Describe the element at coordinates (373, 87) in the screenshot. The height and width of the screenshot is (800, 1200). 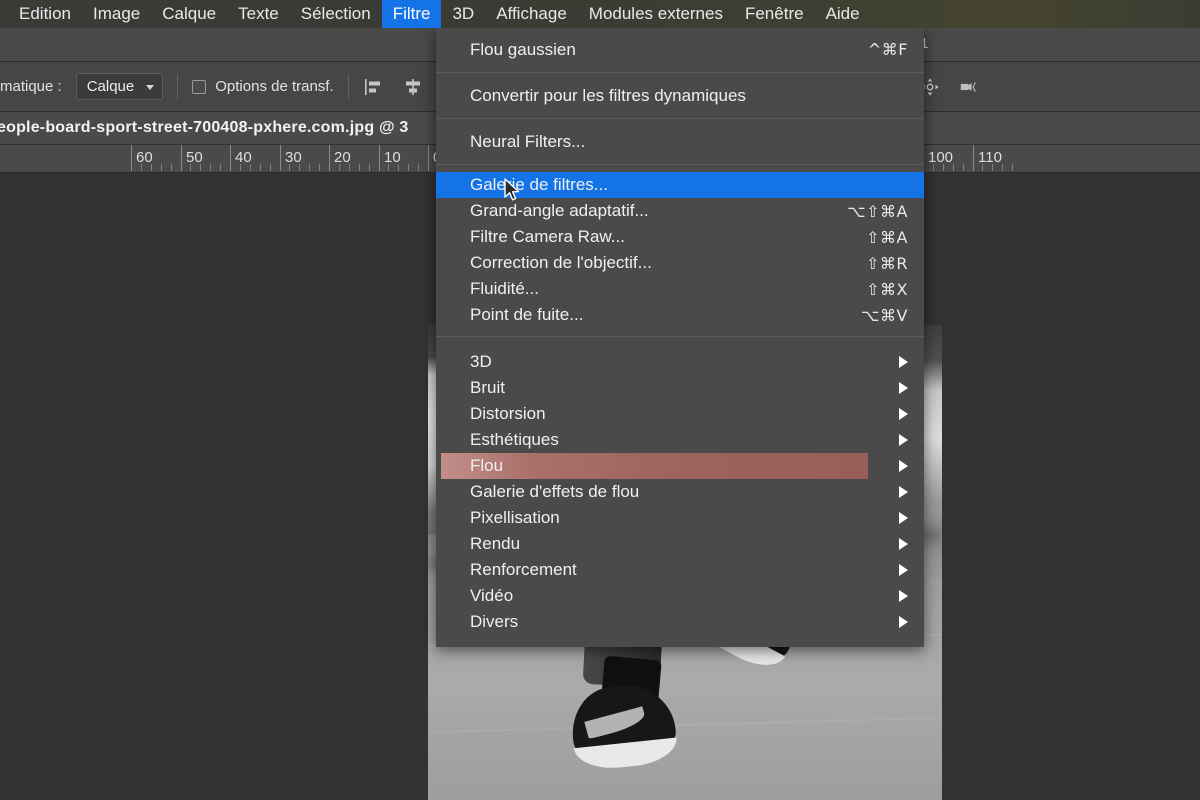
I see `align-left-icon` at that location.